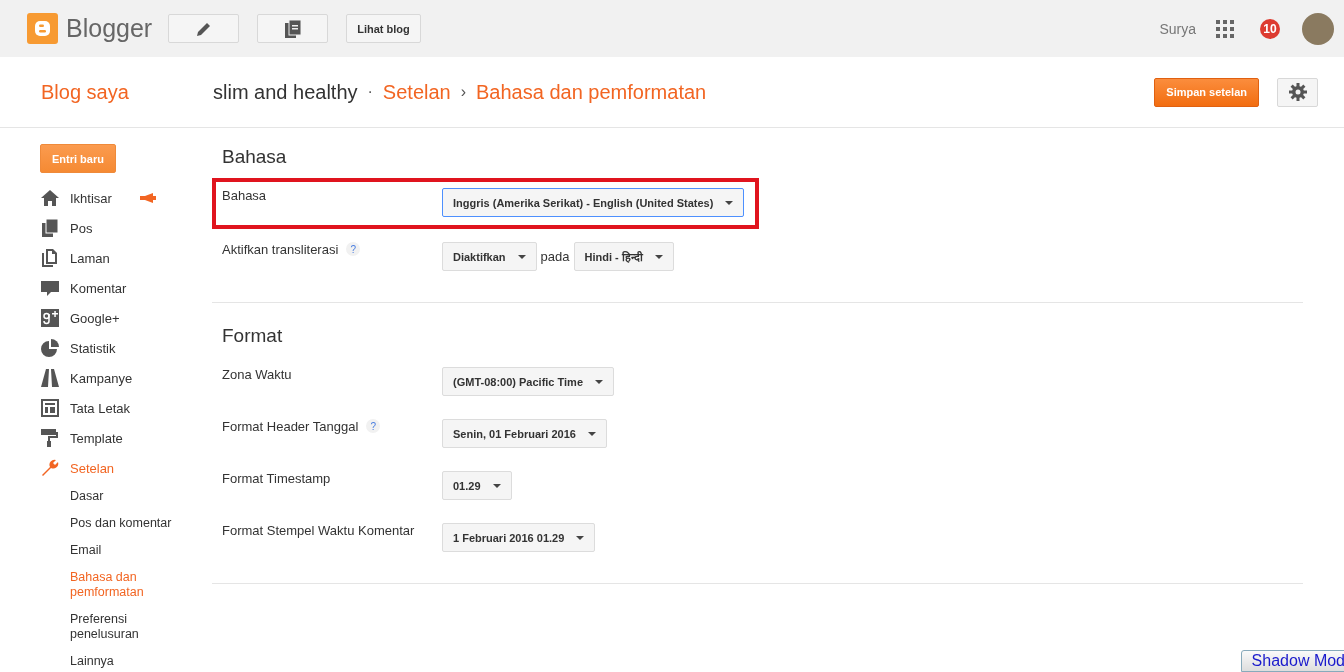 The image size is (1344, 672). I want to click on sidebar-item: Statistik, so click(126, 348).